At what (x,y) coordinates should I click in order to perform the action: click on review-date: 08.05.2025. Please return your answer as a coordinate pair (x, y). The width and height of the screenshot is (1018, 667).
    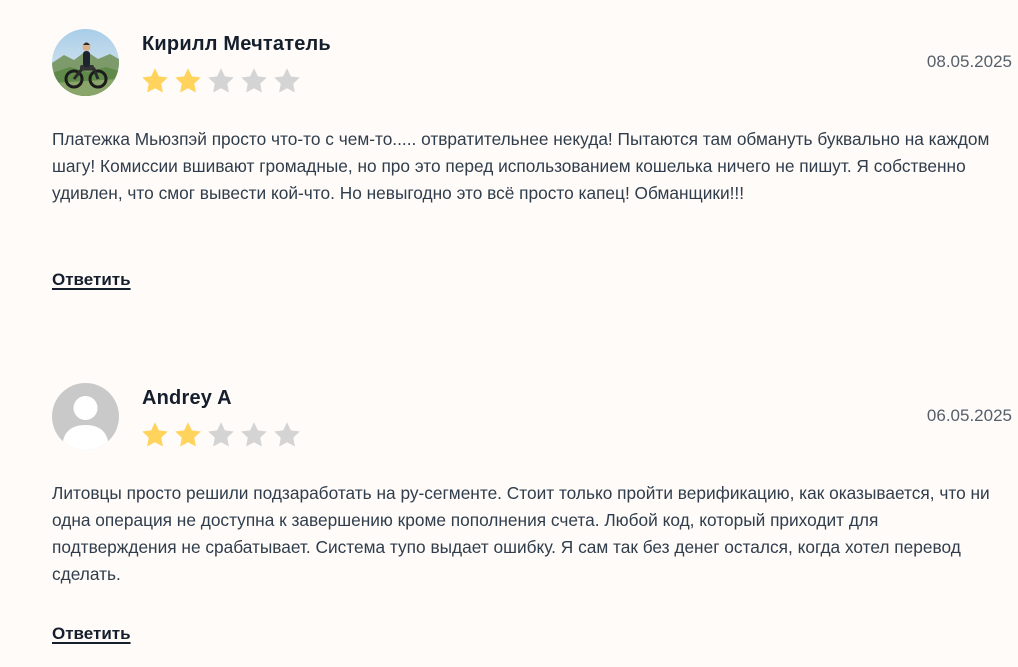
    Looking at the image, I should click on (969, 61).